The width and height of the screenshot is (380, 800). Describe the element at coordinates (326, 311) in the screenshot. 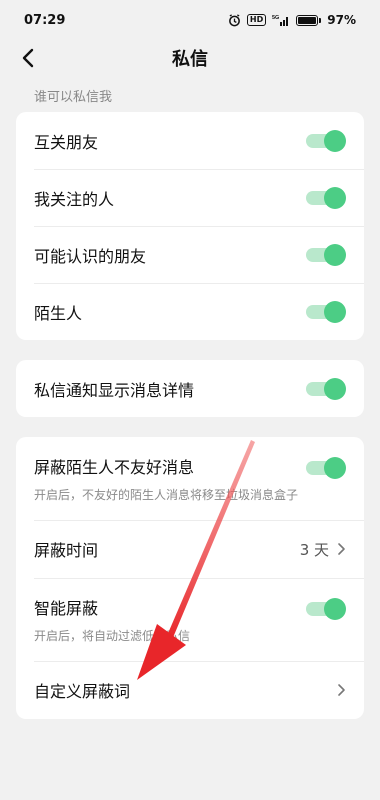

I see `strangers-toggle` at that location.